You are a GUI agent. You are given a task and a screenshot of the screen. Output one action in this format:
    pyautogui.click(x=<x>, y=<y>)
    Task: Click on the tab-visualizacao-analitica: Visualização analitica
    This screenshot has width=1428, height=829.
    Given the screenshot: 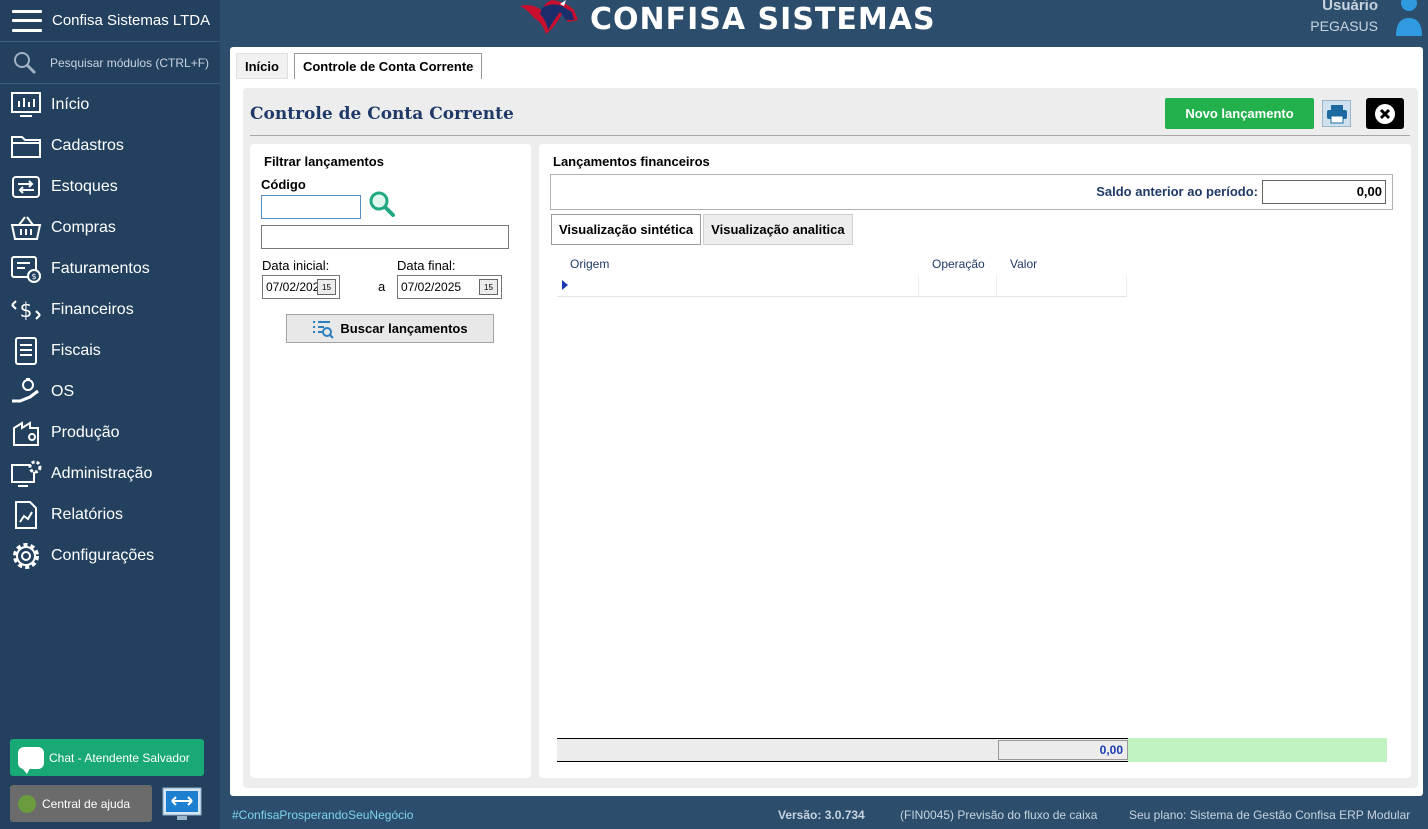 What is the action you would take?
    pyautogui.click(x=778, y=229)
    